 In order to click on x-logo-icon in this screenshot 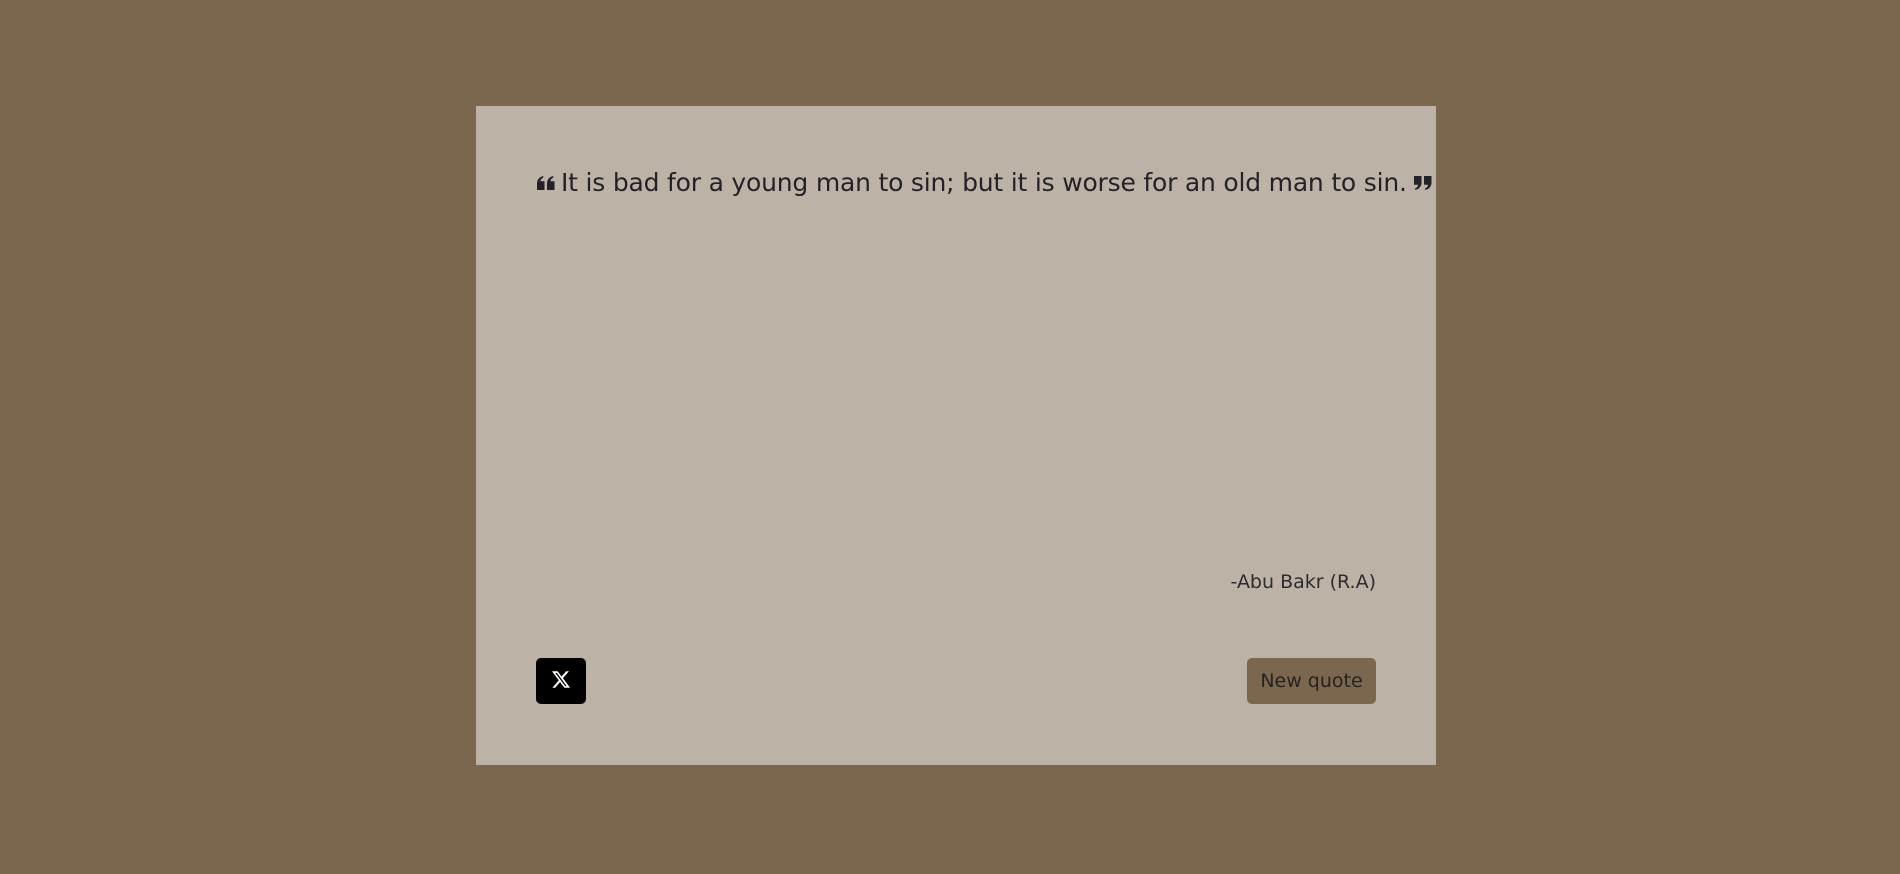, I will do `click(561, 681)`.